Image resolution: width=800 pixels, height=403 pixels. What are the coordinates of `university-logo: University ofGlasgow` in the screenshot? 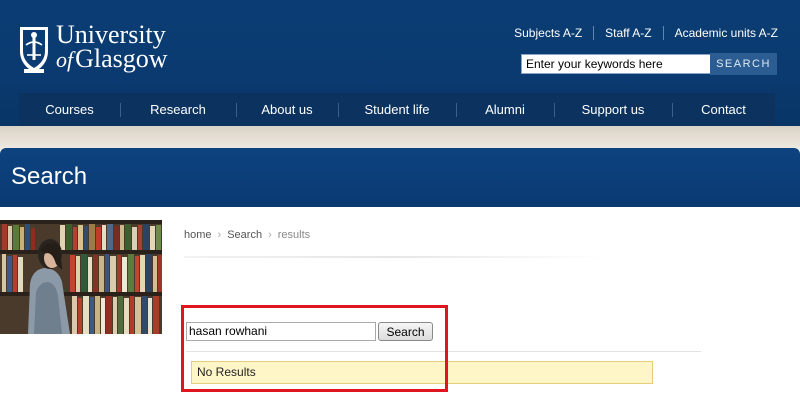 It's located at (98, 50).